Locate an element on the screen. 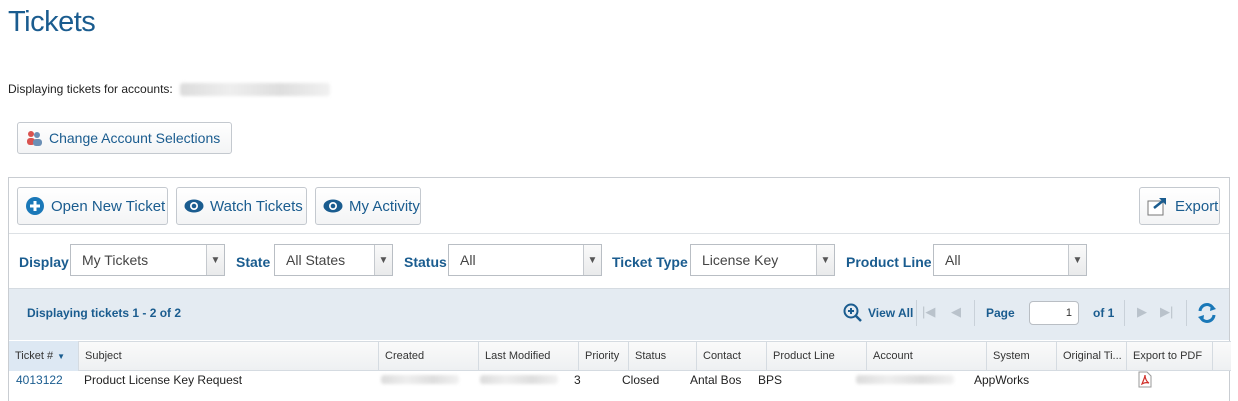 Image resolution: width=1238 pixels, height=401 pixels. next-page-icon: ▶ is located at coordinates (1142, 312).